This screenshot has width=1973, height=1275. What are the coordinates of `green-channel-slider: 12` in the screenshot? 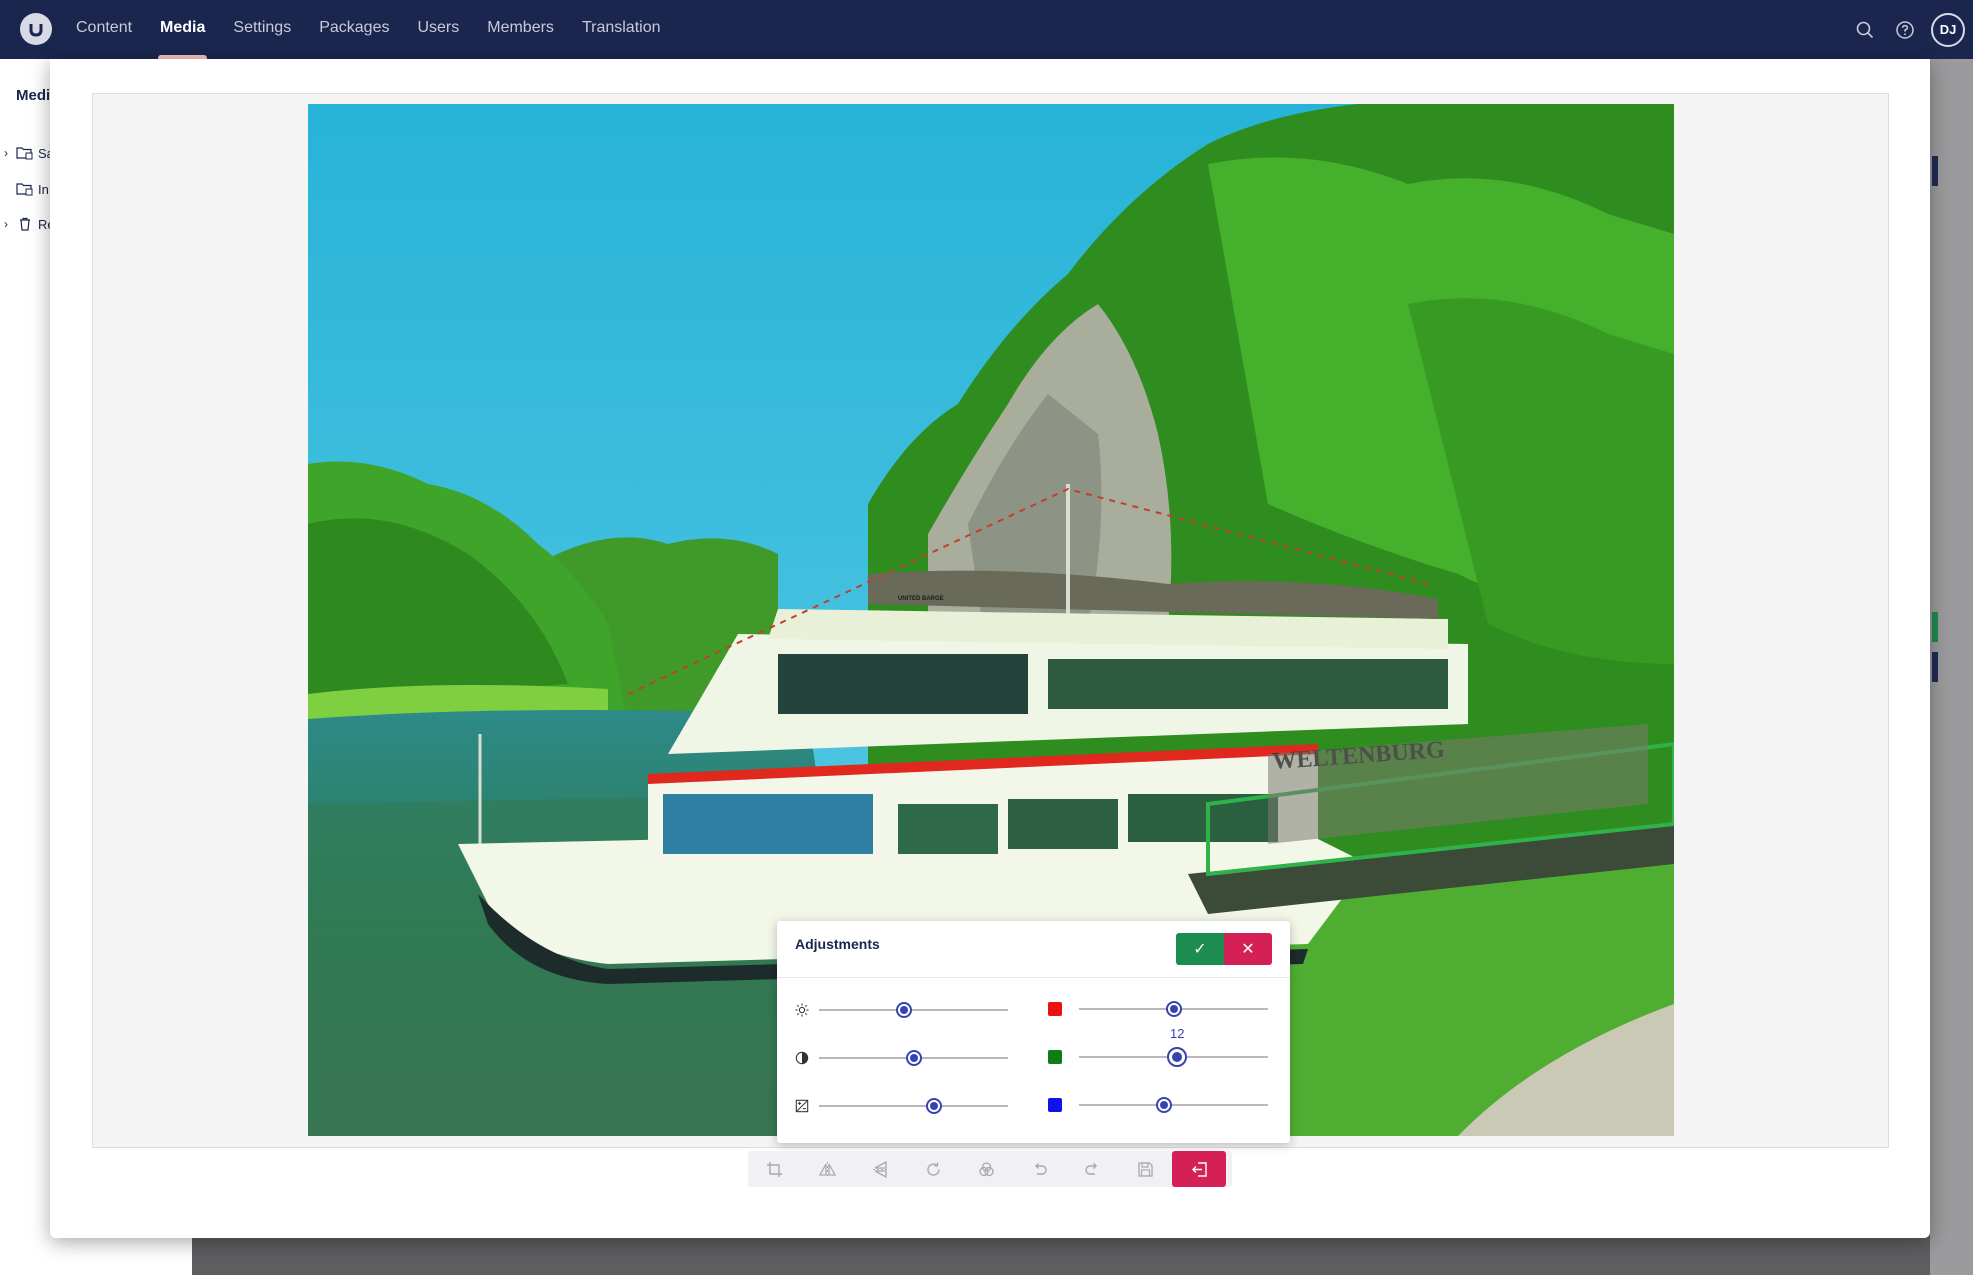 It's located at (1173, 1046).